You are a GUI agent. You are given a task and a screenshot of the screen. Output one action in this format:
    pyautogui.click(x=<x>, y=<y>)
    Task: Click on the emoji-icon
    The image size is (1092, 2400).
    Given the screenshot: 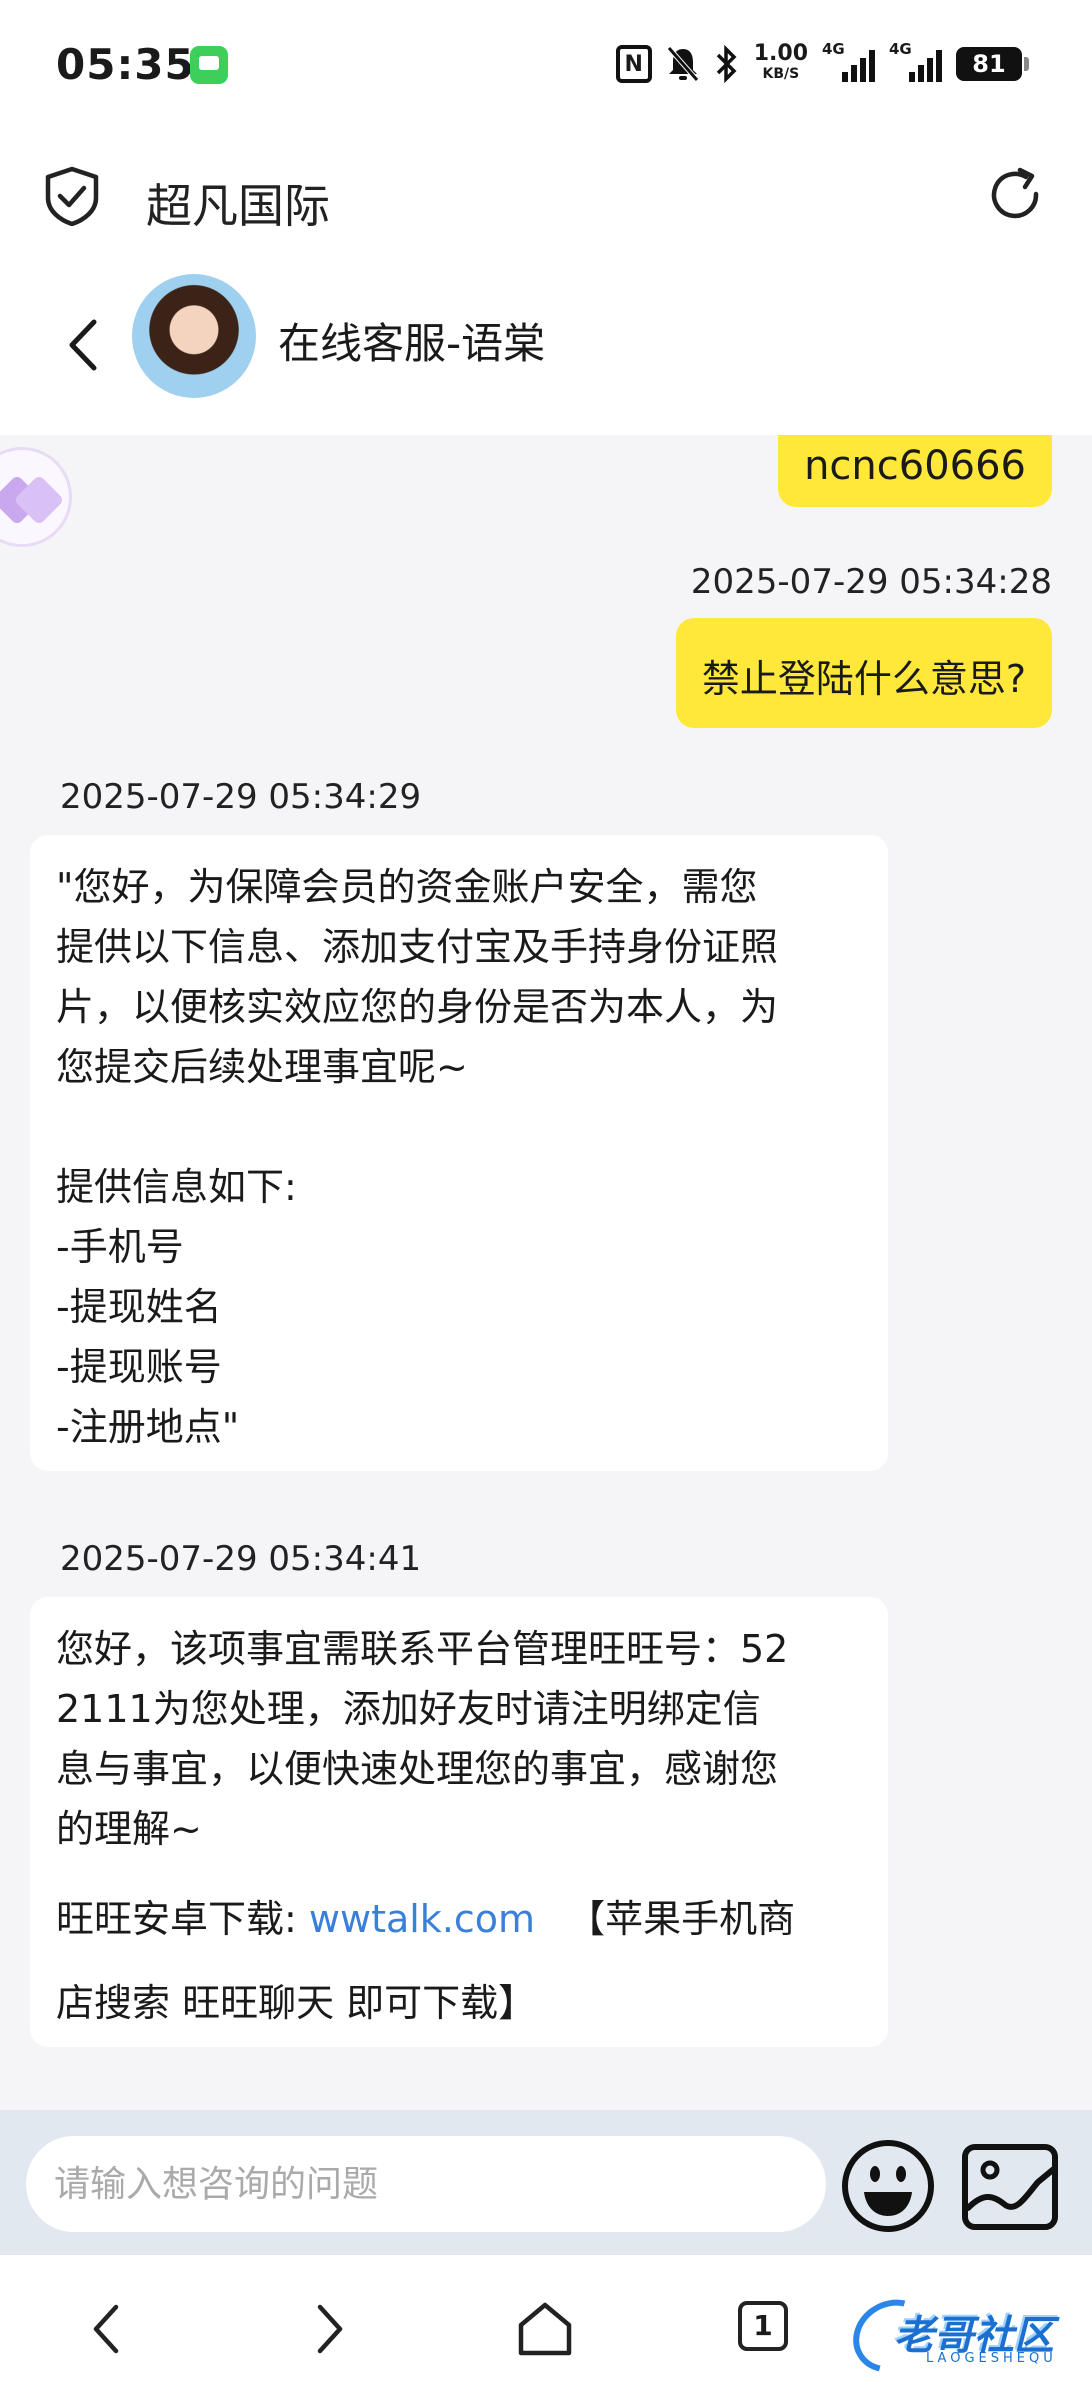 What is the action you would take?
    pyautogui.click(x=888, y=2186)
    